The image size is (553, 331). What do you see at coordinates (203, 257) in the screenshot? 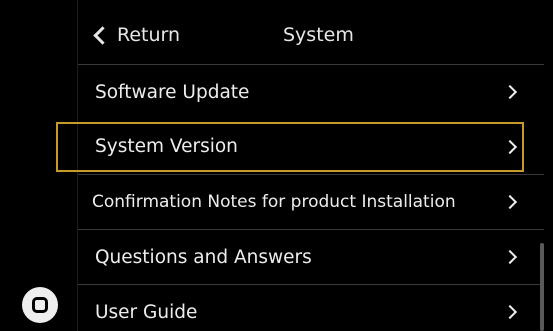
I see `menu-item-label: Questions and Answers` at bounding box center [203, 257].